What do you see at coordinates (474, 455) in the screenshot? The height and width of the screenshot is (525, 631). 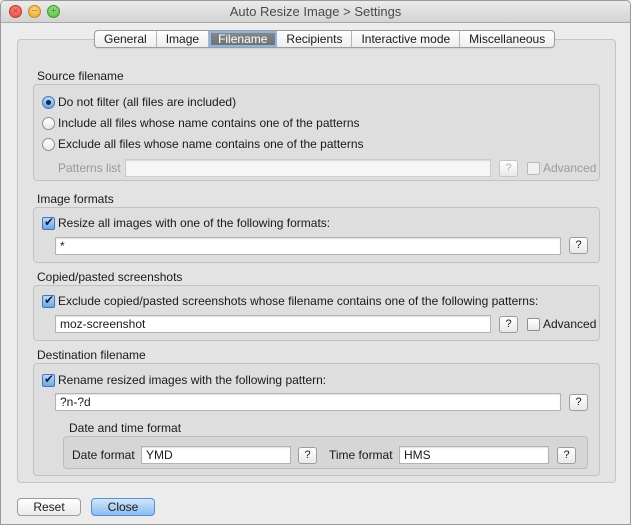 I see `time-format-field: HMS` at bounding box center [474, 455].